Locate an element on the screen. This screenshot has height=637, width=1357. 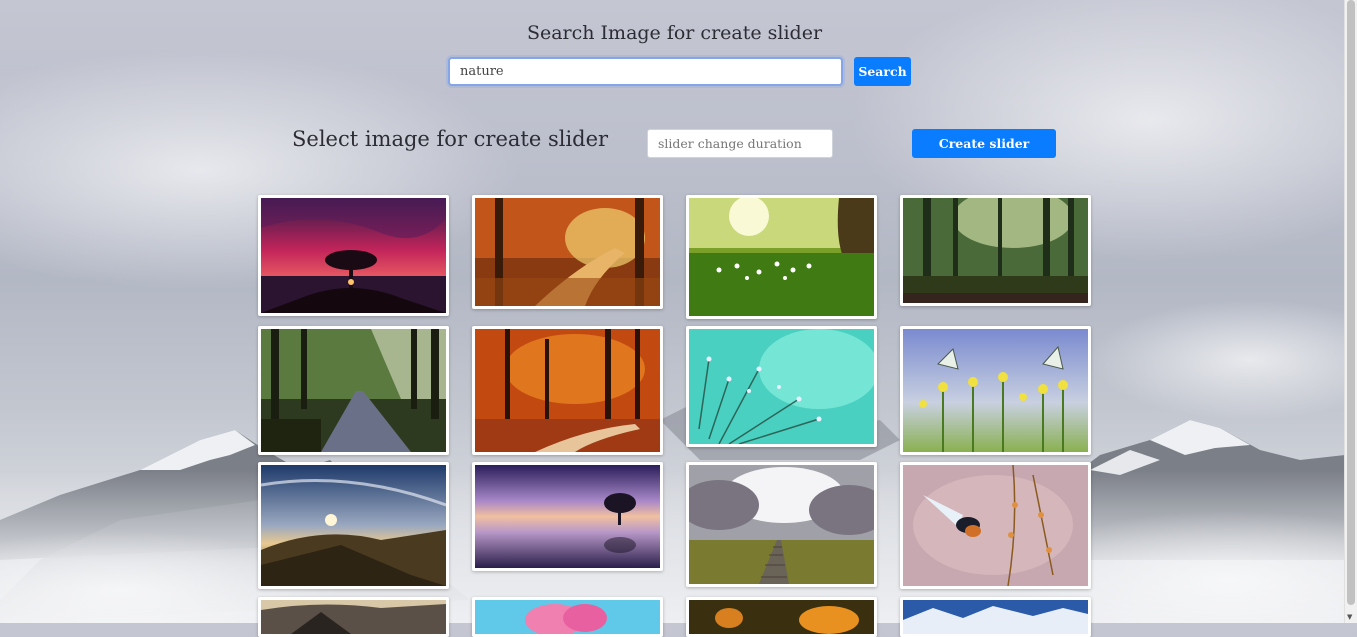
gallery-image-lone-tree-lake is located at coordinates (567, 516).